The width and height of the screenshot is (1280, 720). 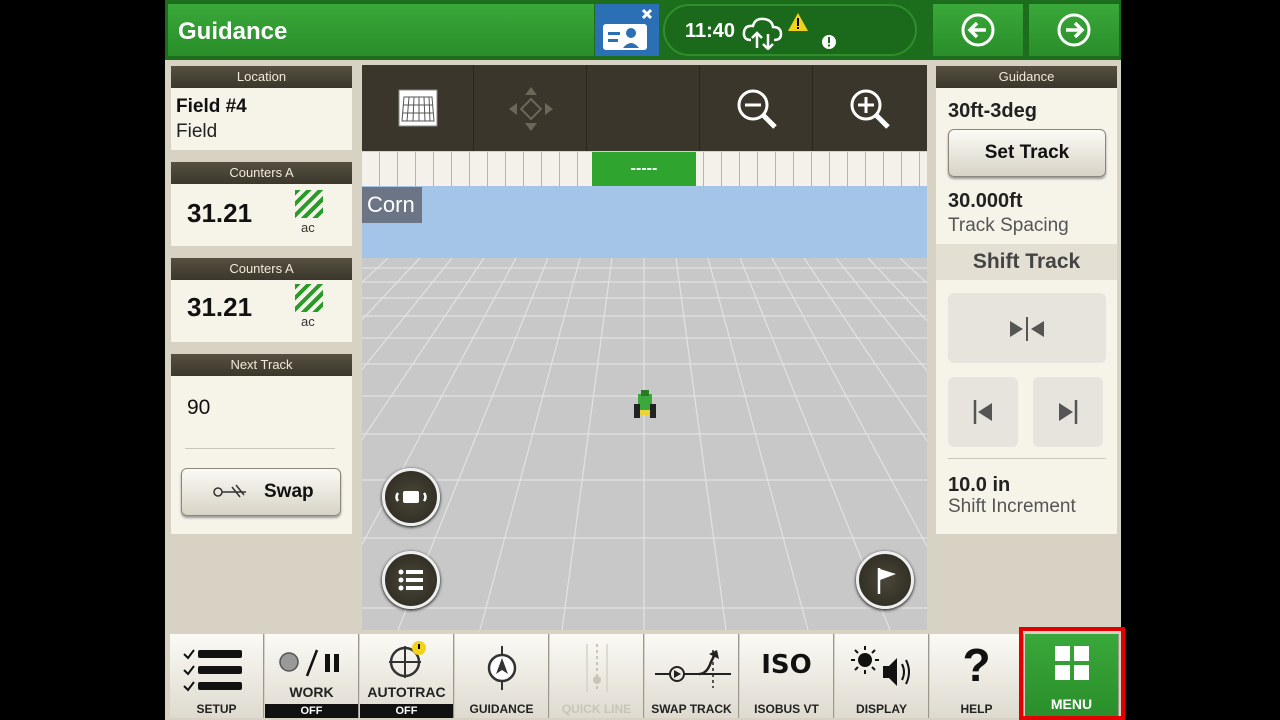 I want to click on list-icon, so click(x=410, y=580).